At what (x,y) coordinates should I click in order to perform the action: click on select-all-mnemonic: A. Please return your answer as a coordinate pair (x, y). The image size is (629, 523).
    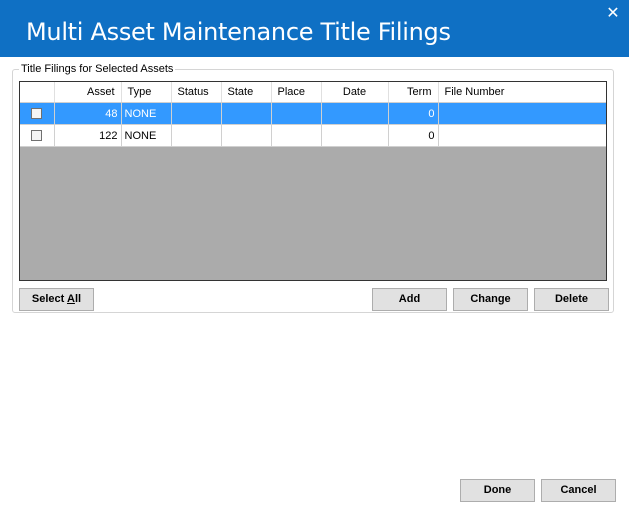
    Looking at the image, I should click on (70, 299).